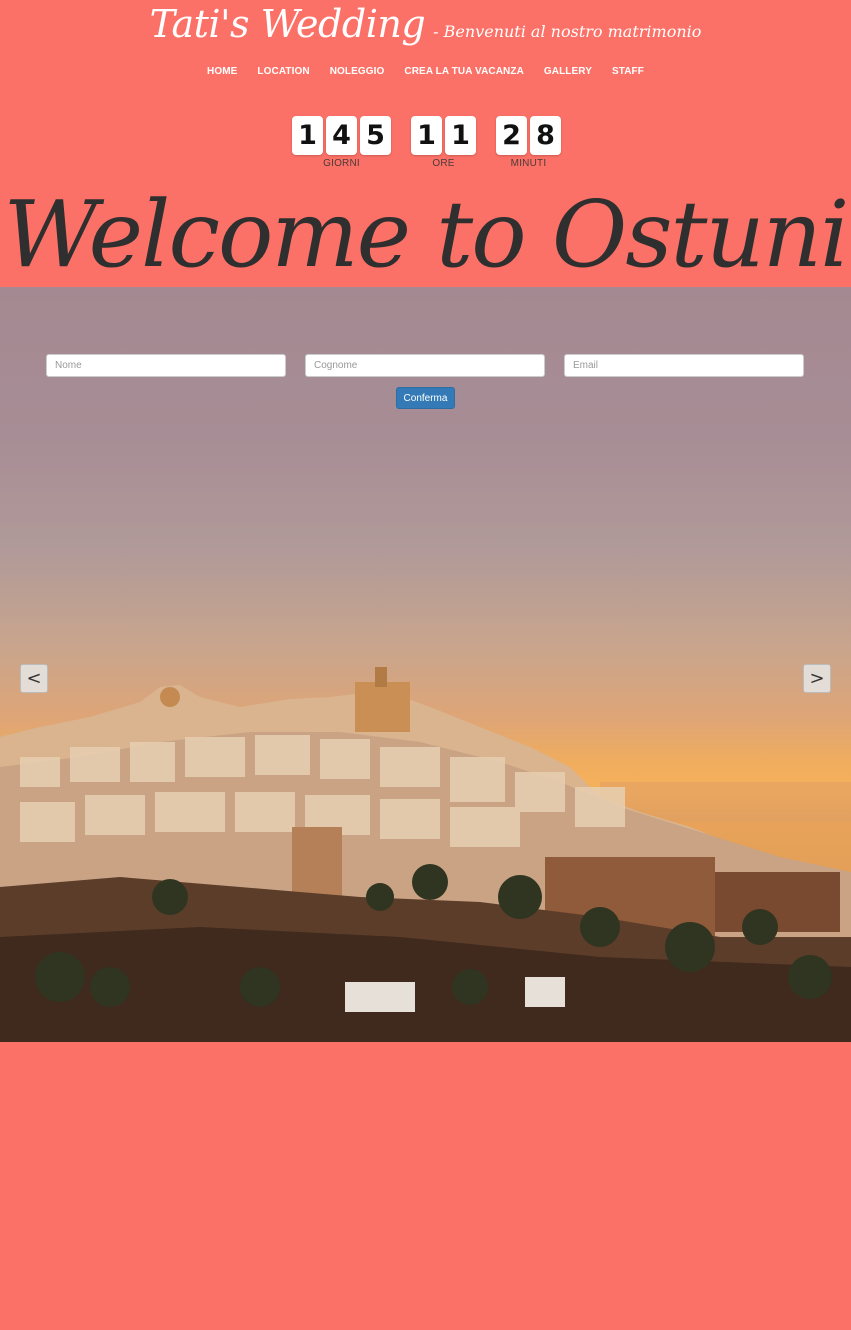  I want to click on cognome-field, so click(425, 365).